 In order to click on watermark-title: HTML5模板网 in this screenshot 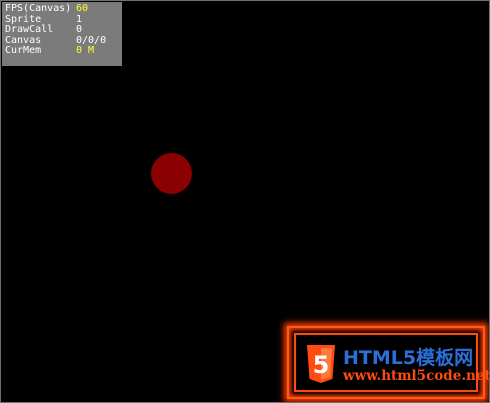, I will do `click(408, 358)`.